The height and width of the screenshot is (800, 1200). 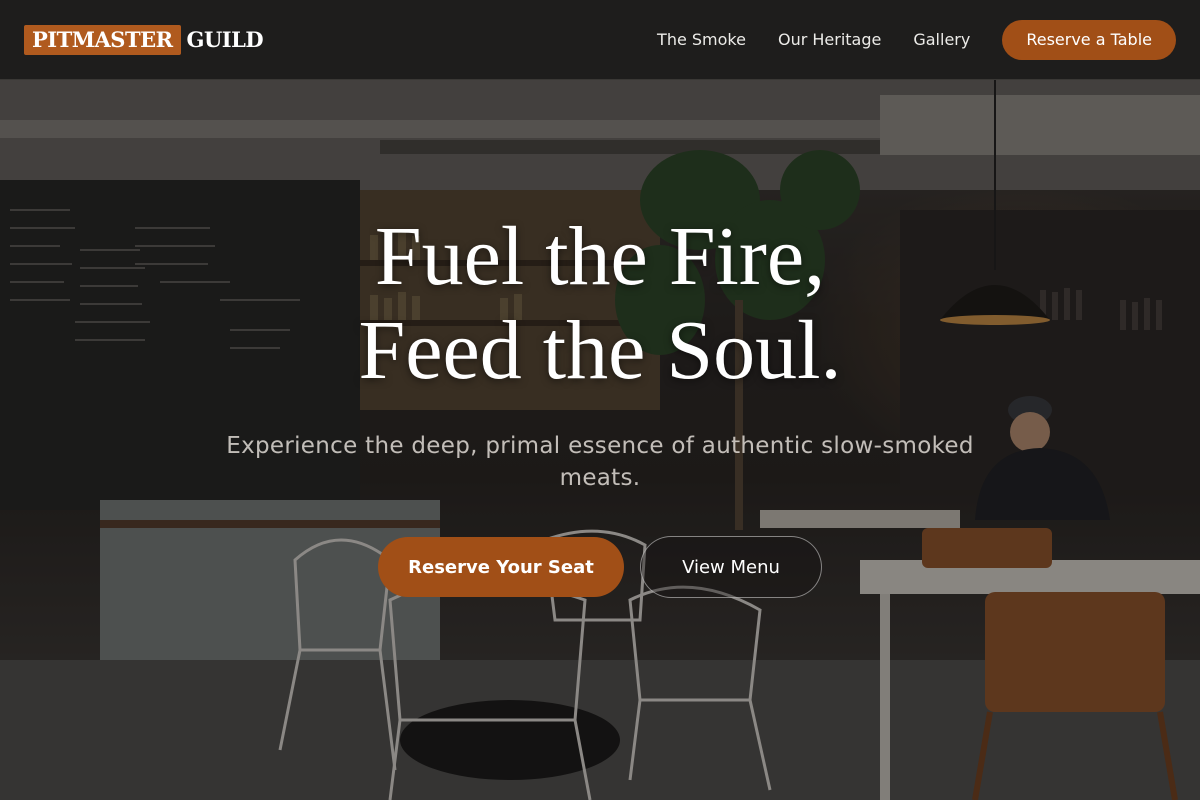 What do you see at coordinates (701, 39) in the screenshot?
I see `nav-link-the-smoke: The Smoke` at bounding box center [701, 39].